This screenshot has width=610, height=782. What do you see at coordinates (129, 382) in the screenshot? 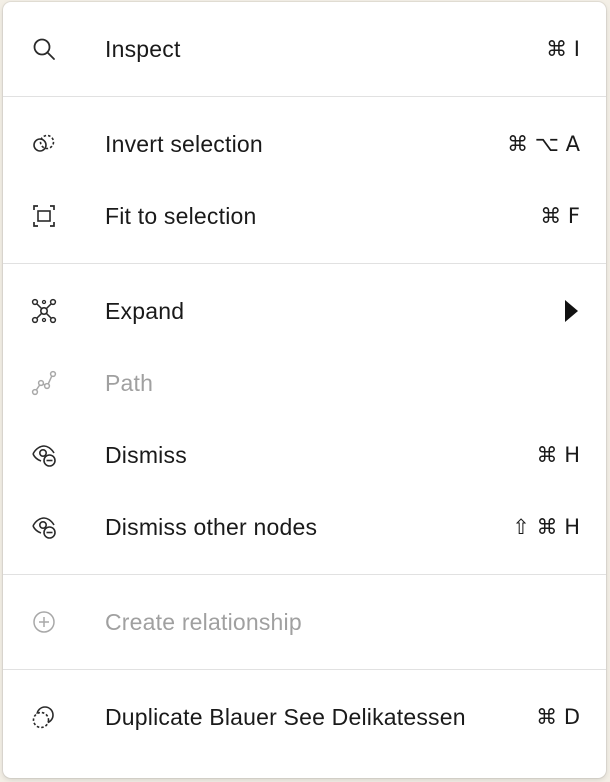
I see `menu-item-label: Path` at bounding box center [129, 382].